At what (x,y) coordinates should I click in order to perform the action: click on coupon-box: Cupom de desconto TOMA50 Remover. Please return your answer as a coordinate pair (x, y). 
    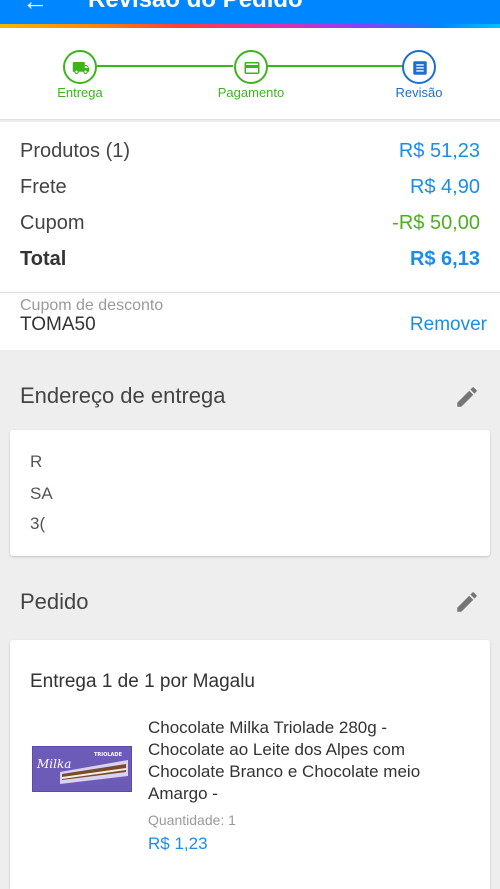
    Looking at the image, I should click on (250, 321).